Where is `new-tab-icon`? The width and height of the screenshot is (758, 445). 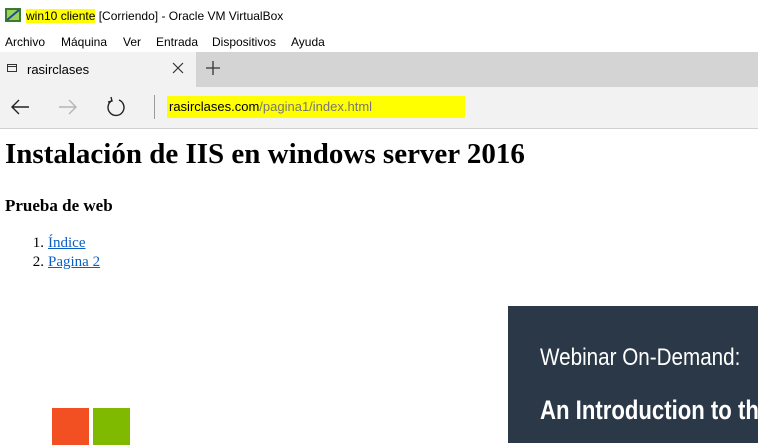 new-tab-icon is located at coordinates (213, 68).